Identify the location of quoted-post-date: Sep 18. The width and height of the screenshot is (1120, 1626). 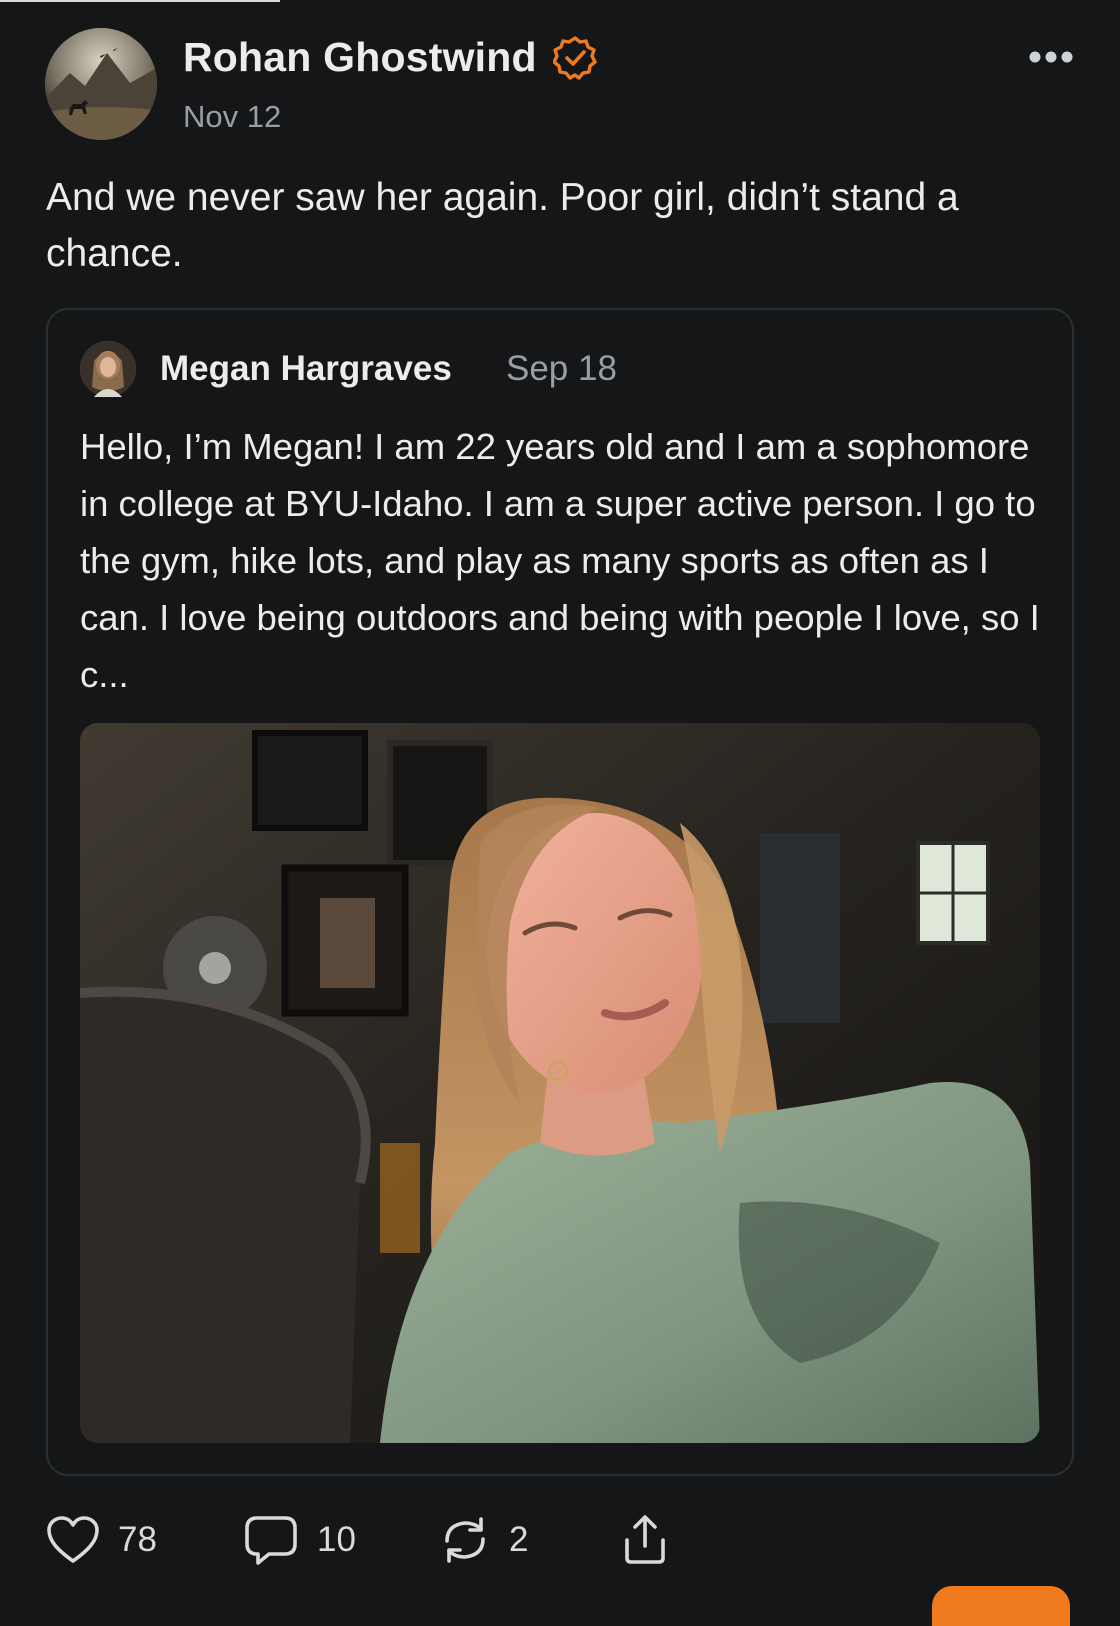
(561, 368).